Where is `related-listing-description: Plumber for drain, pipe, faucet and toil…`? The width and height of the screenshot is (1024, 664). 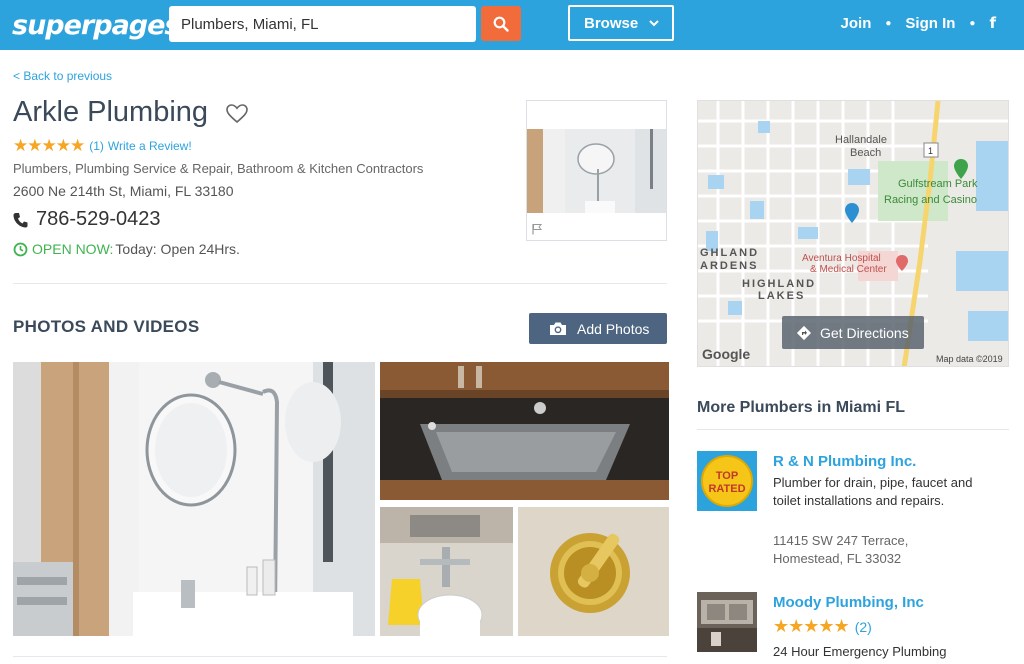
related-listing-description: Plumber for drain, pipe, faucet and toil… is located at coordinates (873, 491).